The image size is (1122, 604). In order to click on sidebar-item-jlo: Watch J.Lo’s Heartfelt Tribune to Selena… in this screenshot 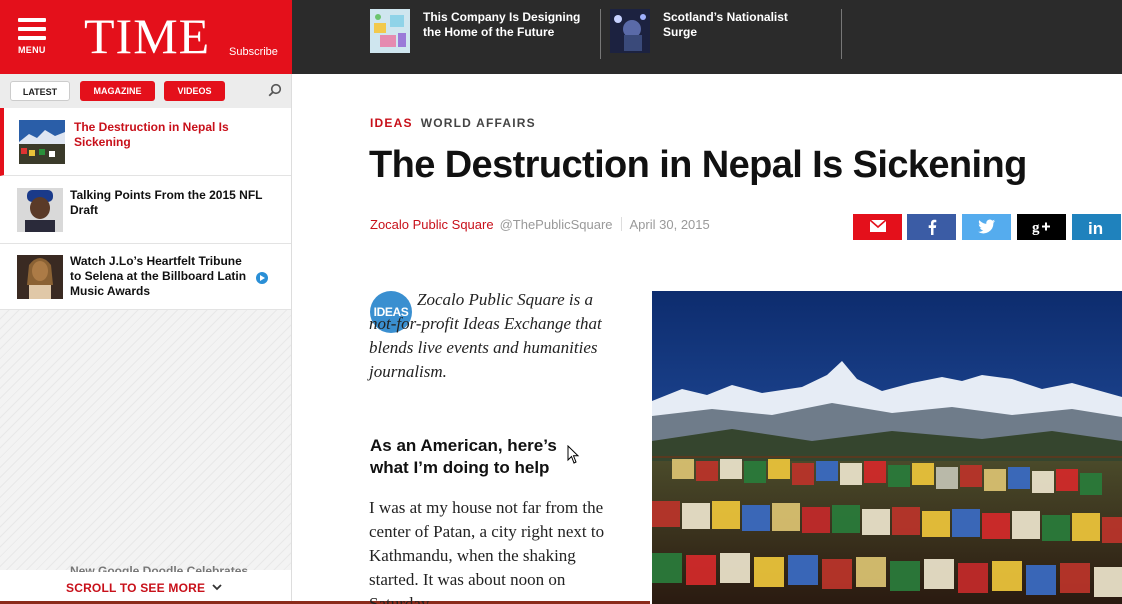, I will do `click(145, 277)`.